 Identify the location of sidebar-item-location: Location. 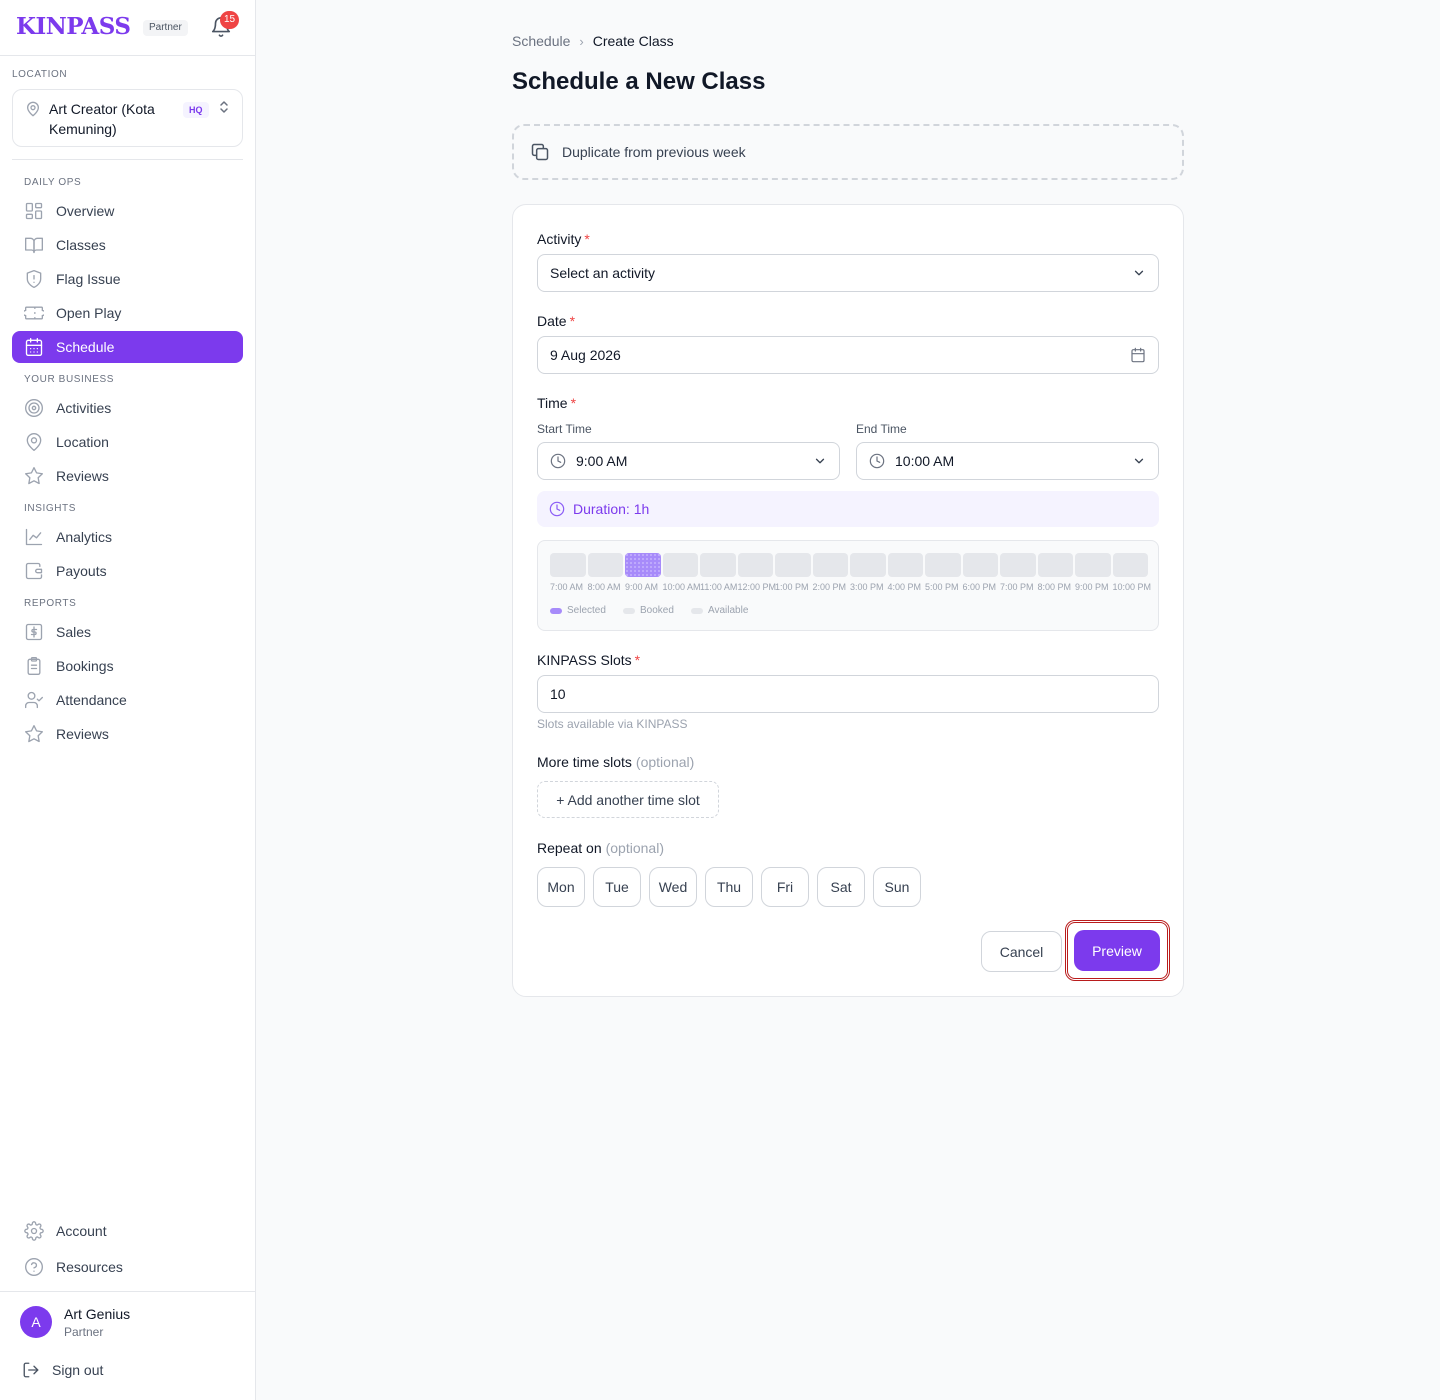
(127, 442).